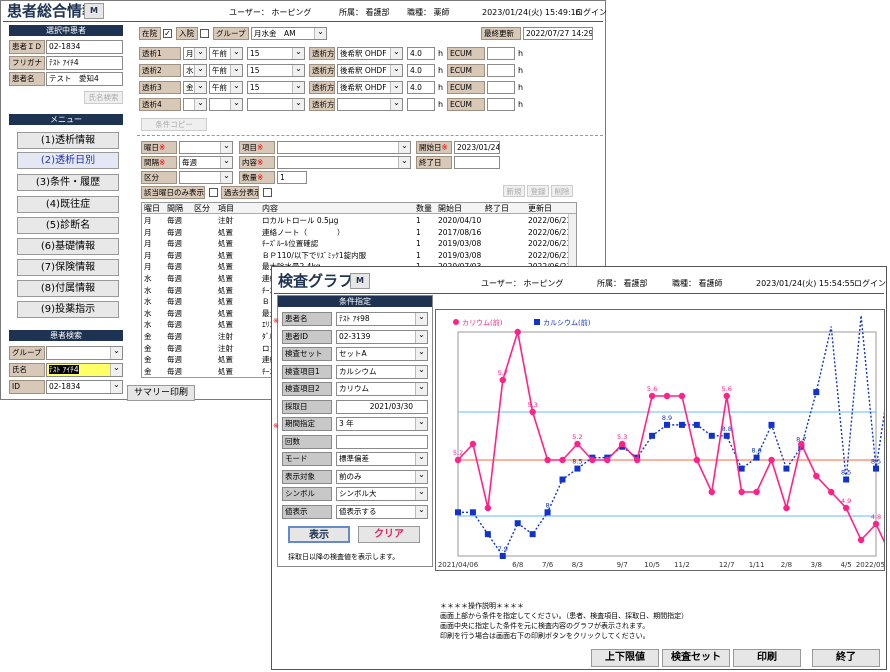 This screenshot has height=672, width=890. What do you see at coordinates (355, 301) in the screenshot?
I see `condition-header: 条件指定` at bounding box center [355, 301].